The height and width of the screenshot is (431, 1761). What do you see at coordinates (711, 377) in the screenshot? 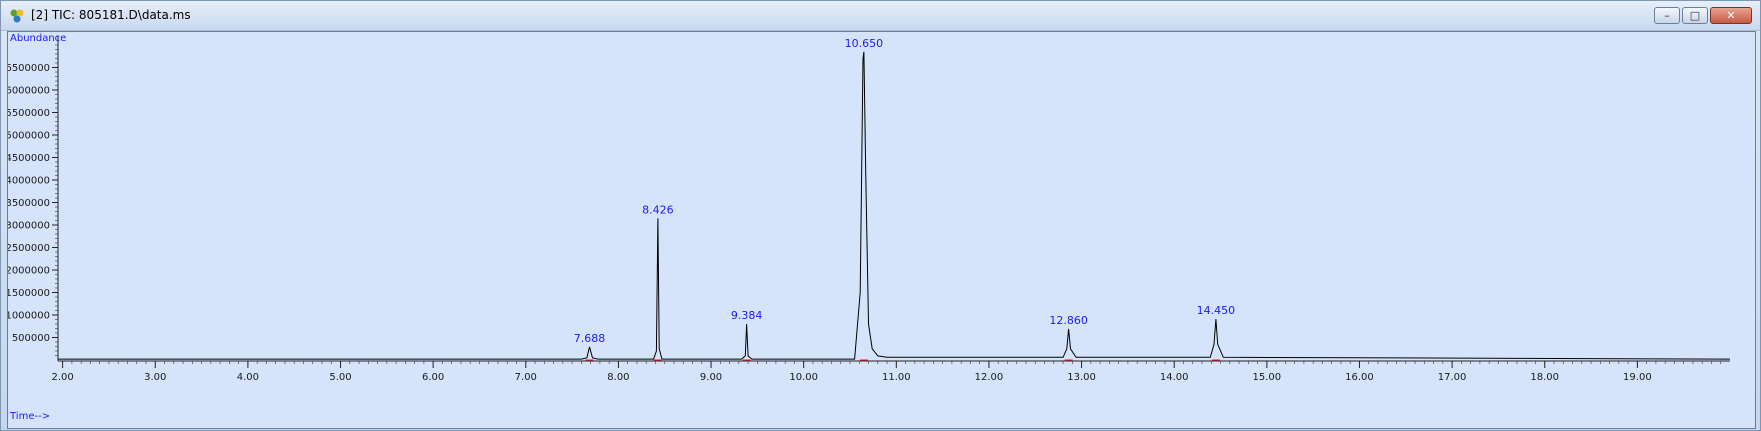
I see `x-tick-label: 9.00` at bounding box center [711, 377].